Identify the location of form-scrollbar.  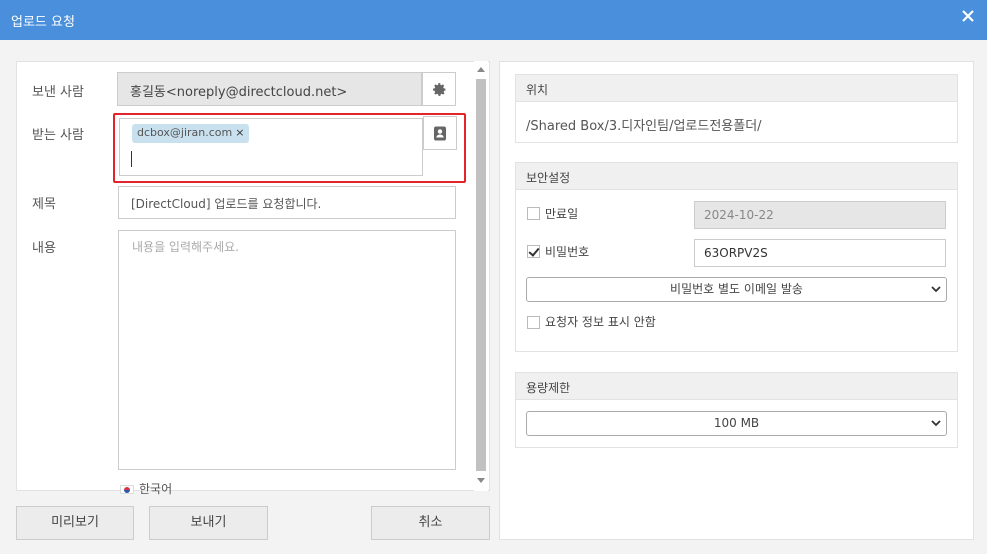
(481, 276).